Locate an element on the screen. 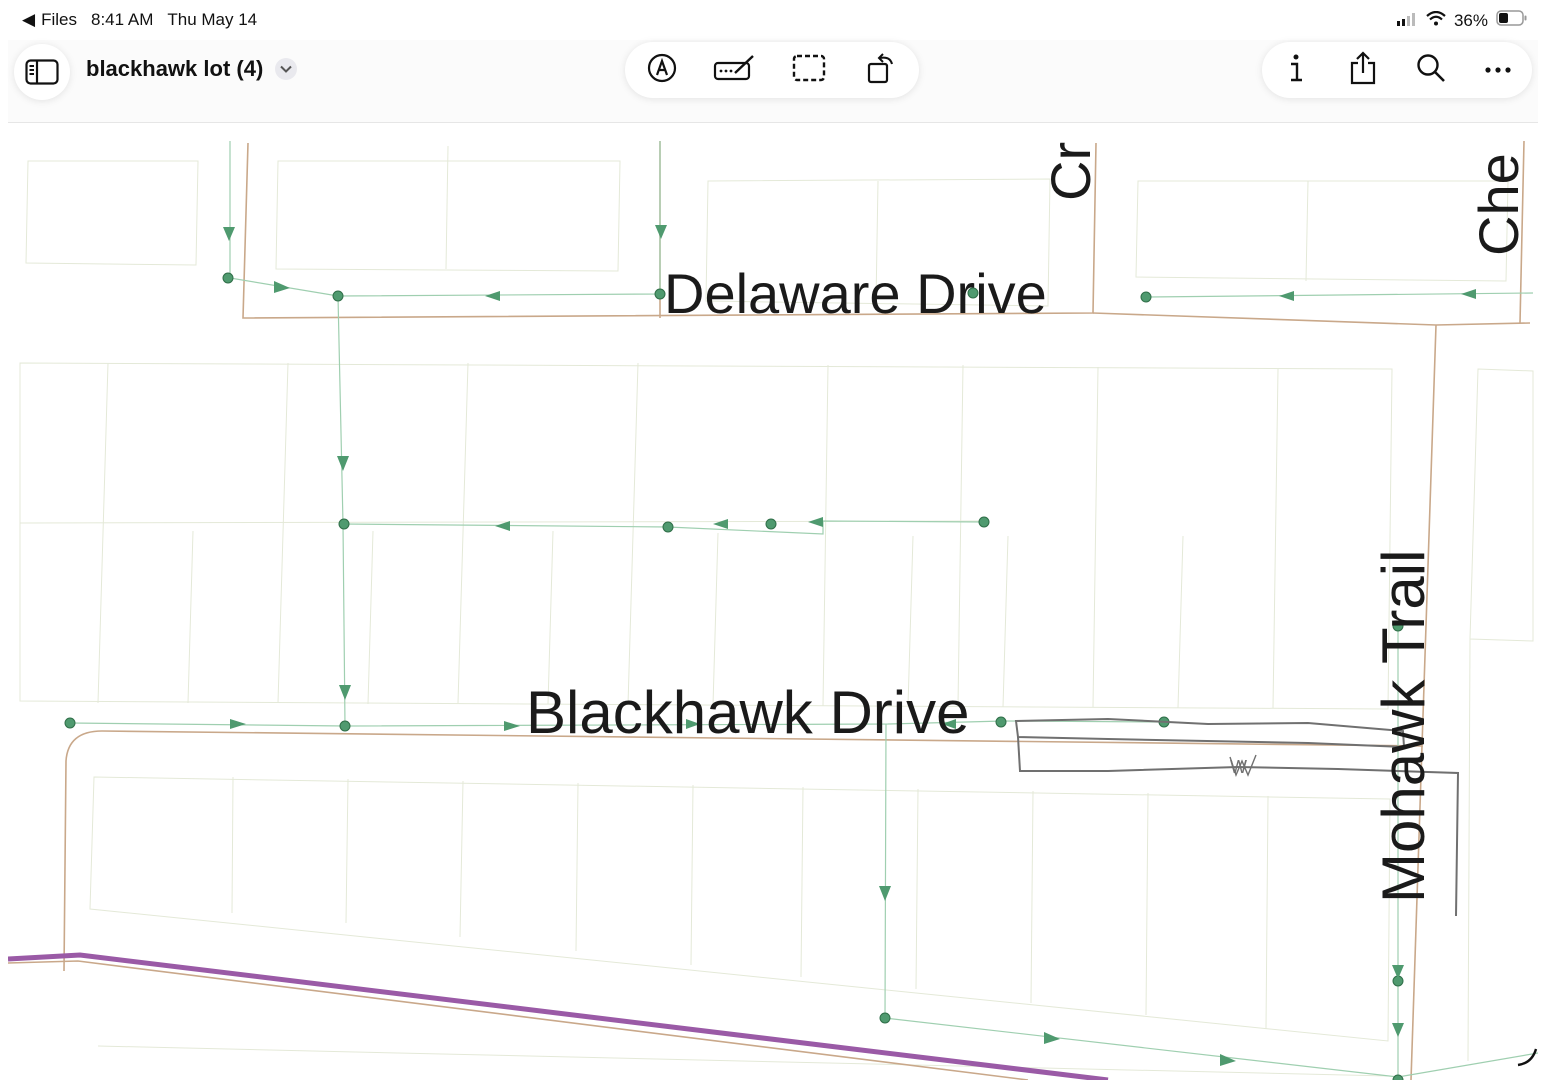  street-label-blackhawk: Blackhawk Drive is located at coordinates (747, 712).